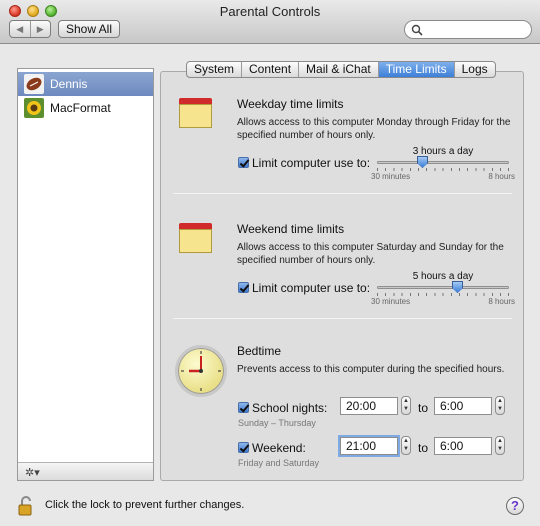 The image size is (540, 526). Describe the element at coordinates (500, 405) in the screenshot. I see `school-end-stepper: ▲ ▼` at that location.